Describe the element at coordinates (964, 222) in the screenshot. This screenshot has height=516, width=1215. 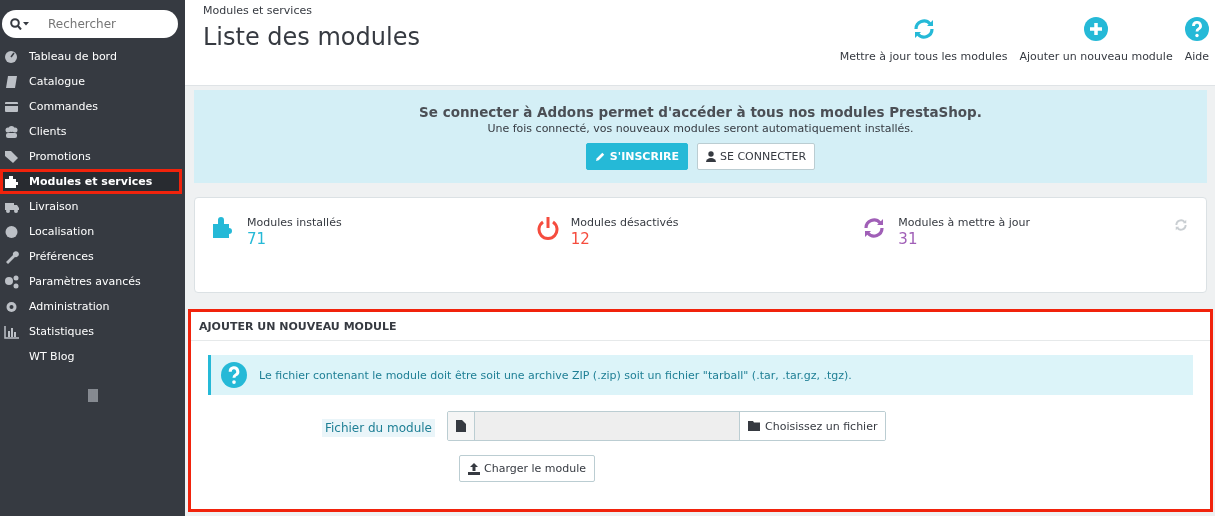
I see `stat-label: Modules à mettre à jour` at that location.